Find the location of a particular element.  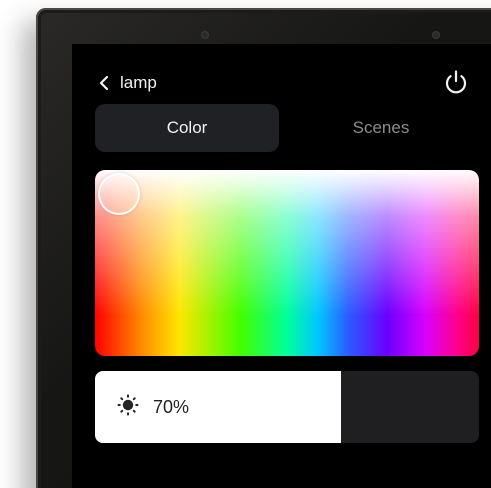

light-sensor is located at coordinates (436, 35).